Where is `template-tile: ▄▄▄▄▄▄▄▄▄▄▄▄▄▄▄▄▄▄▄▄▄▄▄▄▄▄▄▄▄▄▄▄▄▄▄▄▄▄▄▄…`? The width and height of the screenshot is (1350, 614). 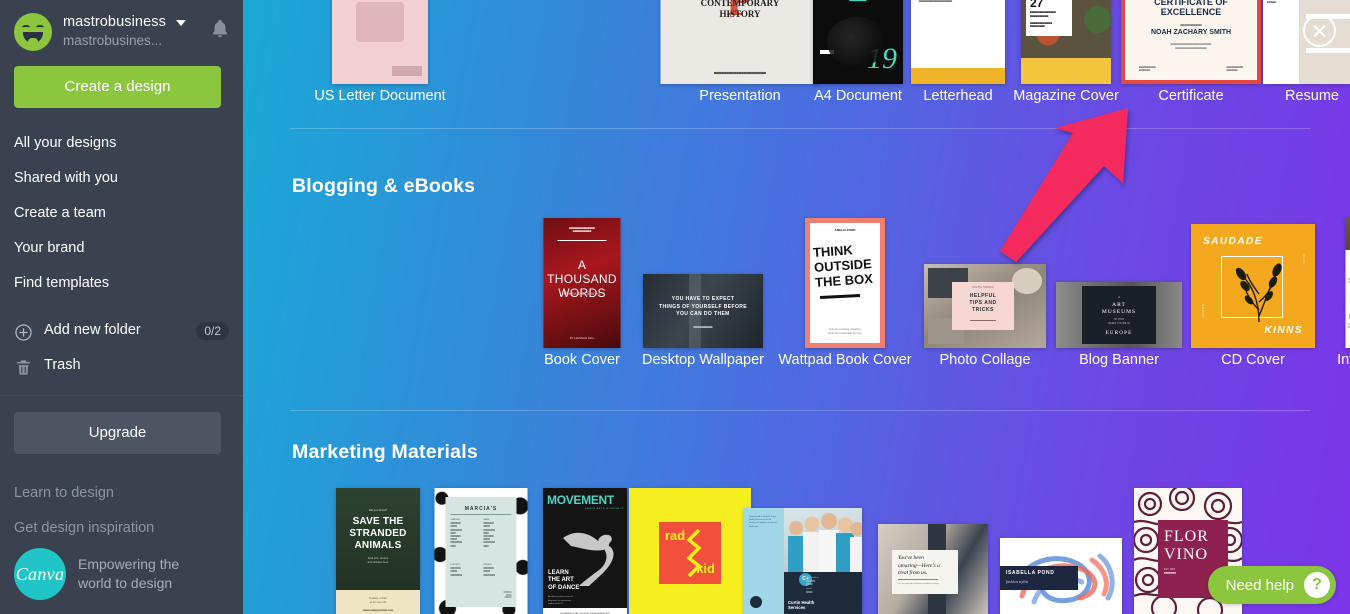 template-tile: ▄▄▄▄▄▄▄▄▄▄▄▄▄▄▄▄▄▄▄▄▄▄▄▄▄▄▄▄▄▄▄▄▄▄▄▄▄▄▄▄… is located at coordinates (380, 53).